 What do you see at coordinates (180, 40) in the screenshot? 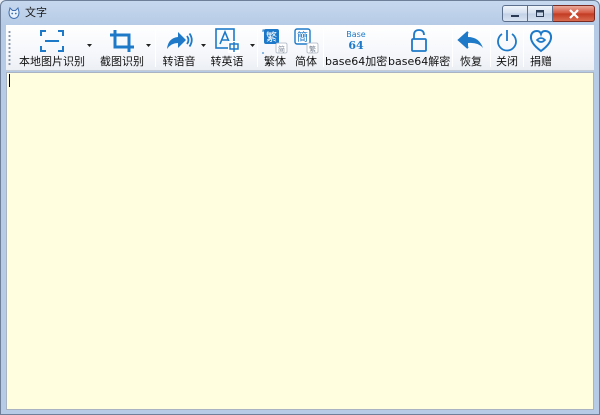
I see `share-sound-icon` at bounding box center [180, 40].